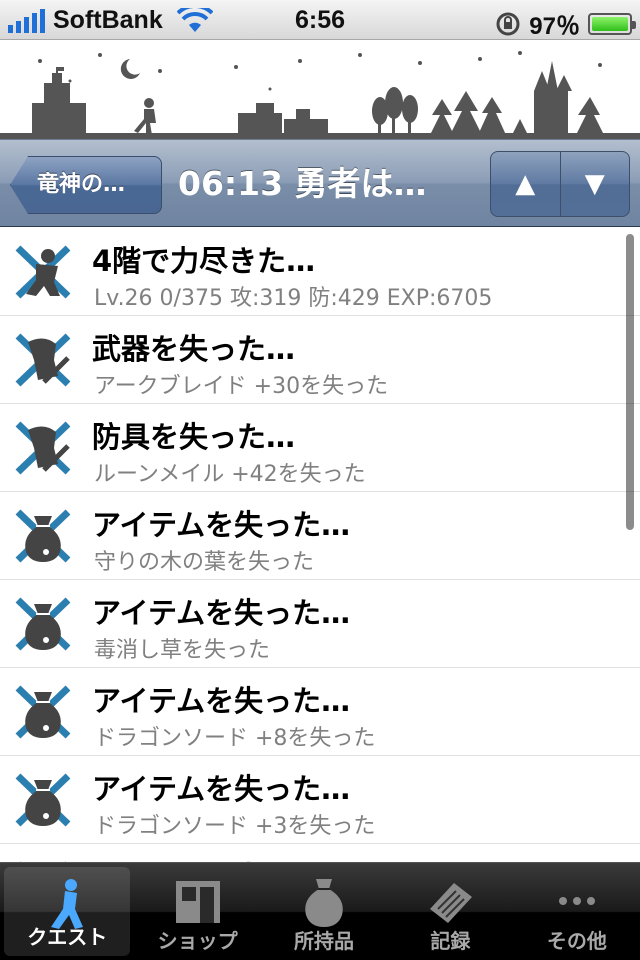 The width and height of the screenshot is (640, 960). What do you see at coordinates (576, 901) in the screenshot?
I see `more-icon` at bounding box center [576, 901].